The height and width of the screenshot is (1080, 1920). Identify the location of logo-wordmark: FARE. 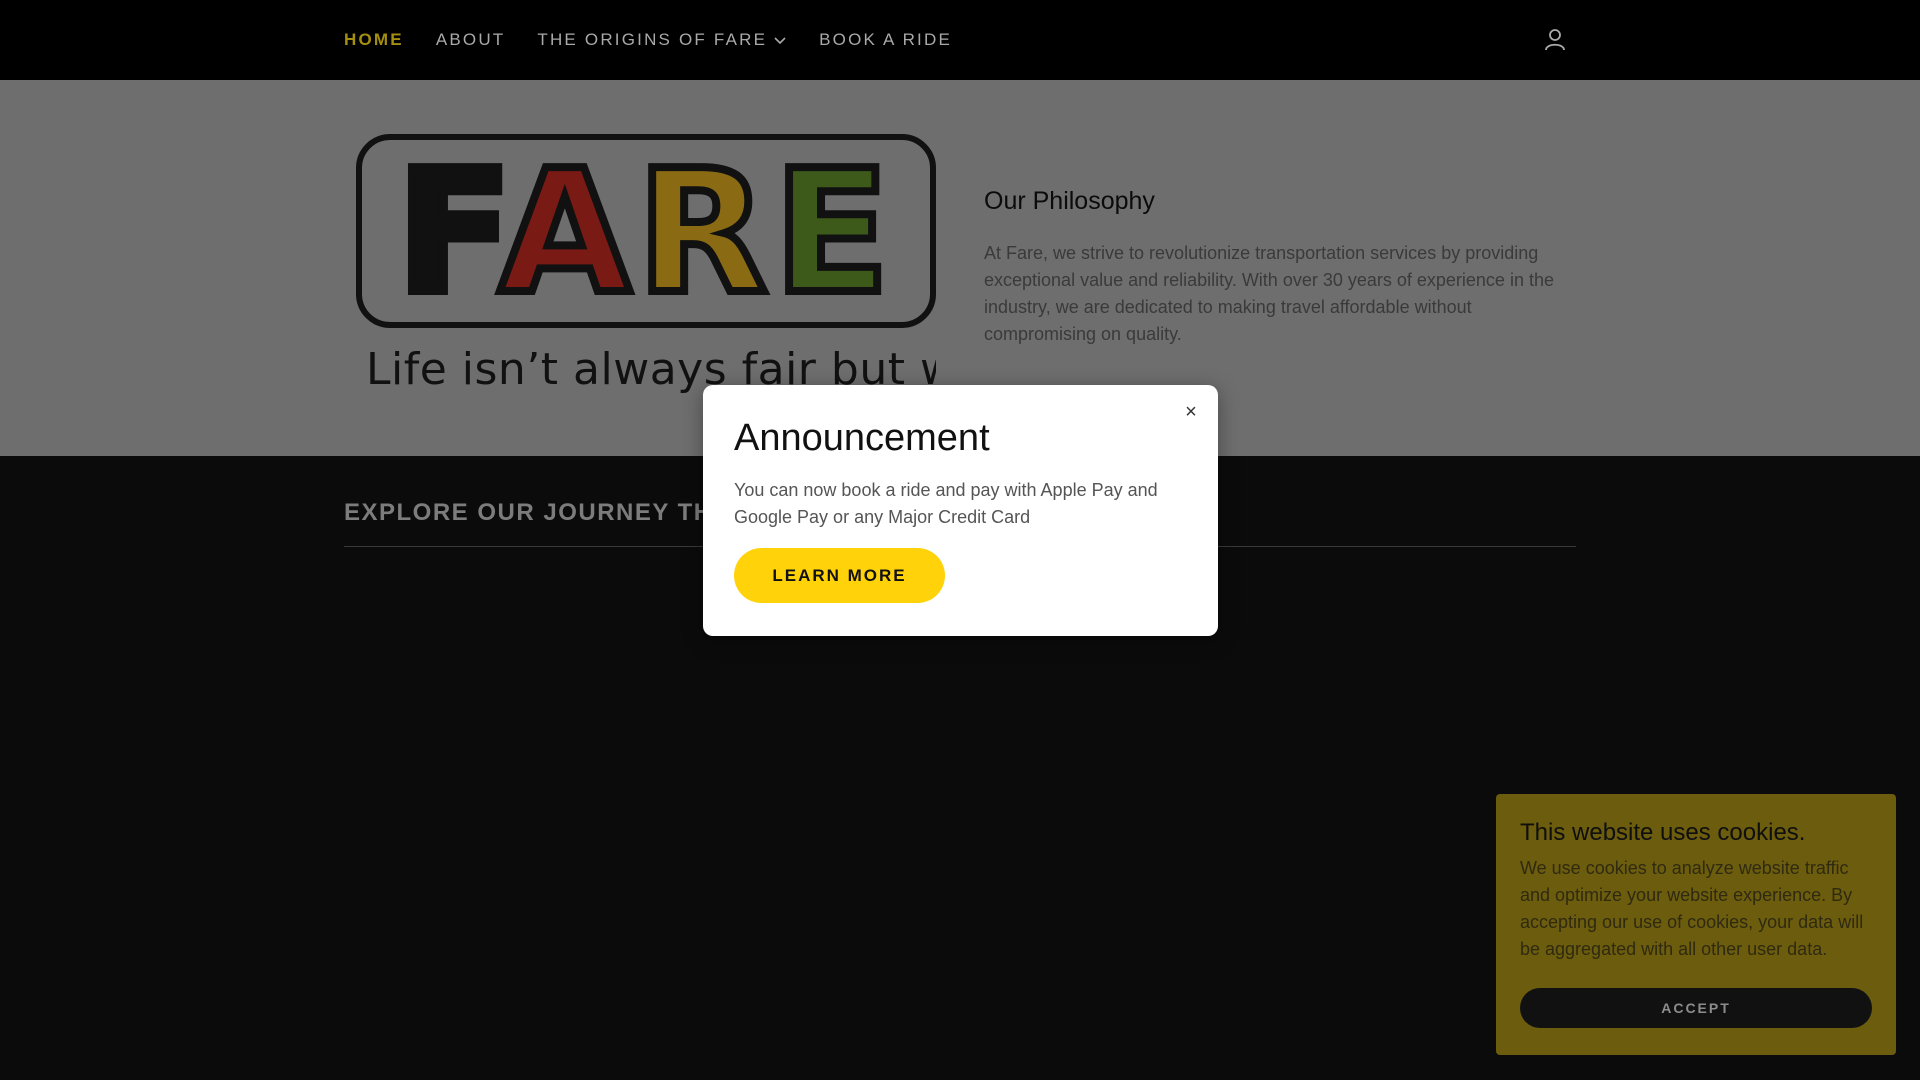
(644, 233).